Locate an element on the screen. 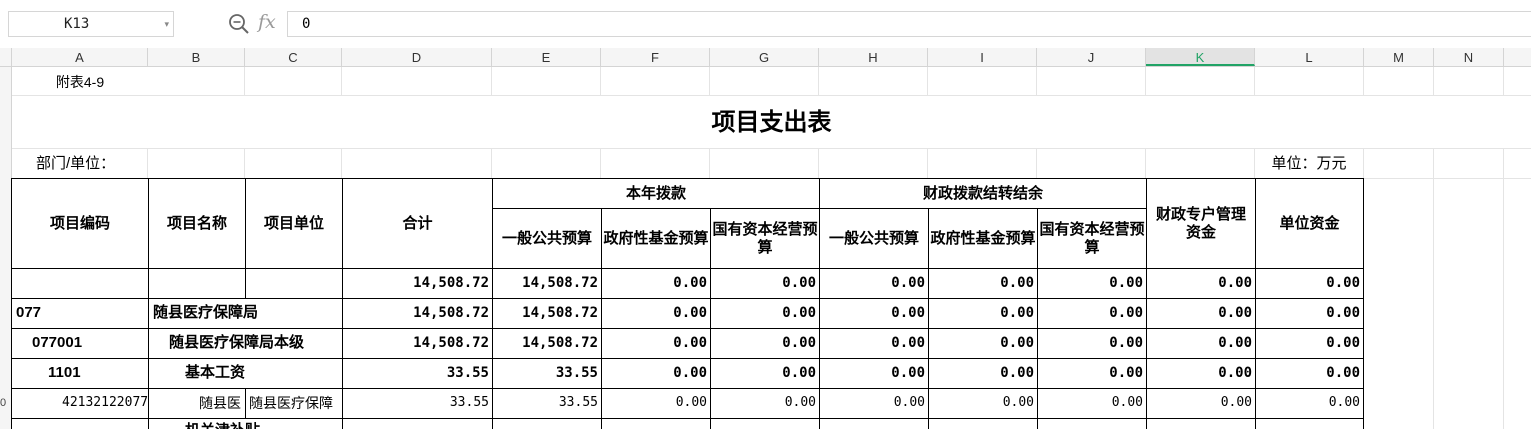 The image size is (1531, 429). page-title: 项目支出表 is located at coordinates (771, 122).